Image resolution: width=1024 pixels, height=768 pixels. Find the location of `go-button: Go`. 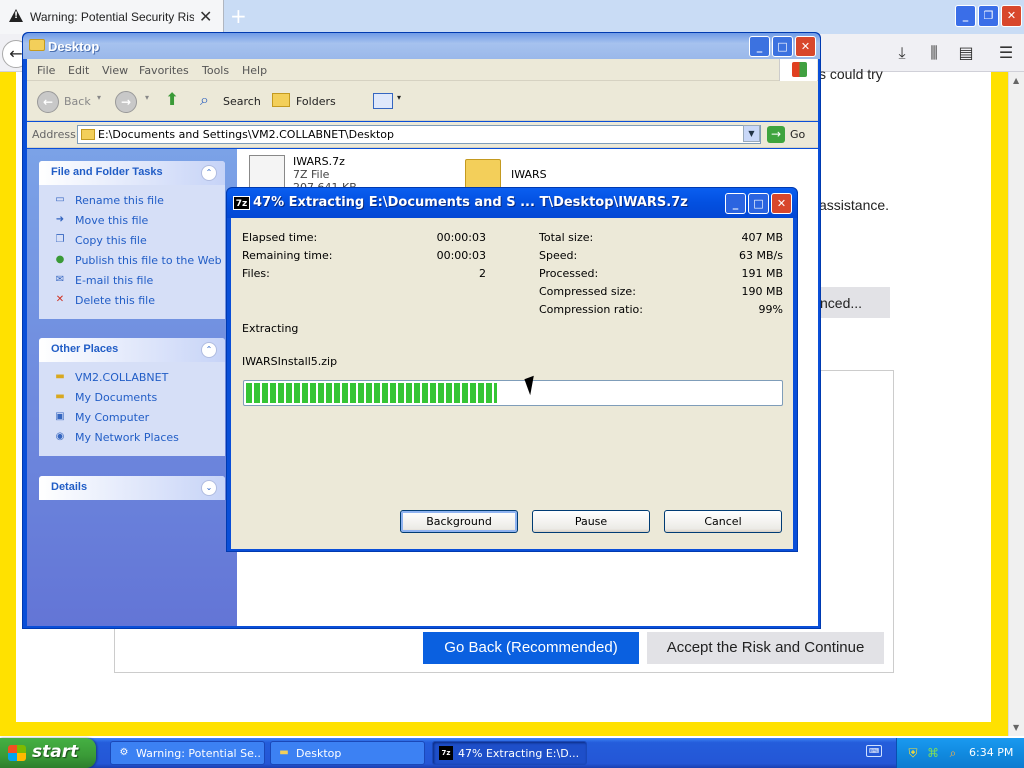

go-button: Go is located at coordinates (797, 134).